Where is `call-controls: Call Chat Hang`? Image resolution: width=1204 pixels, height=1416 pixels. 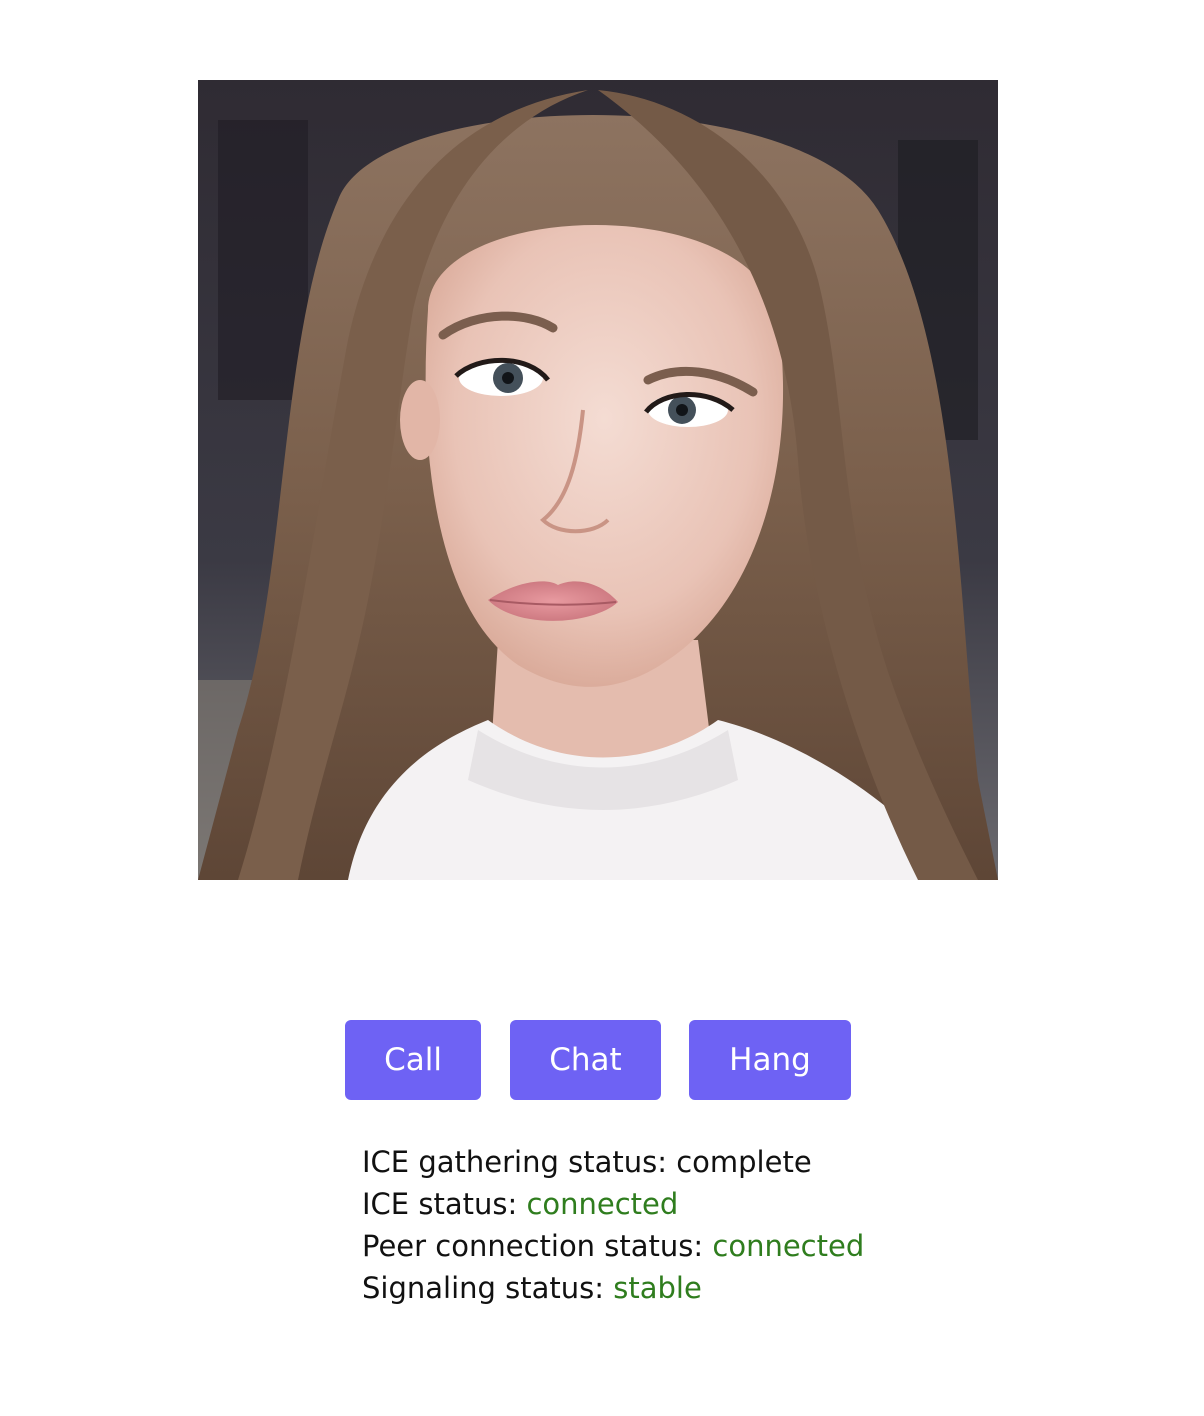
call-controls: Call Chat Hang is located at coordinates (602, 1060).